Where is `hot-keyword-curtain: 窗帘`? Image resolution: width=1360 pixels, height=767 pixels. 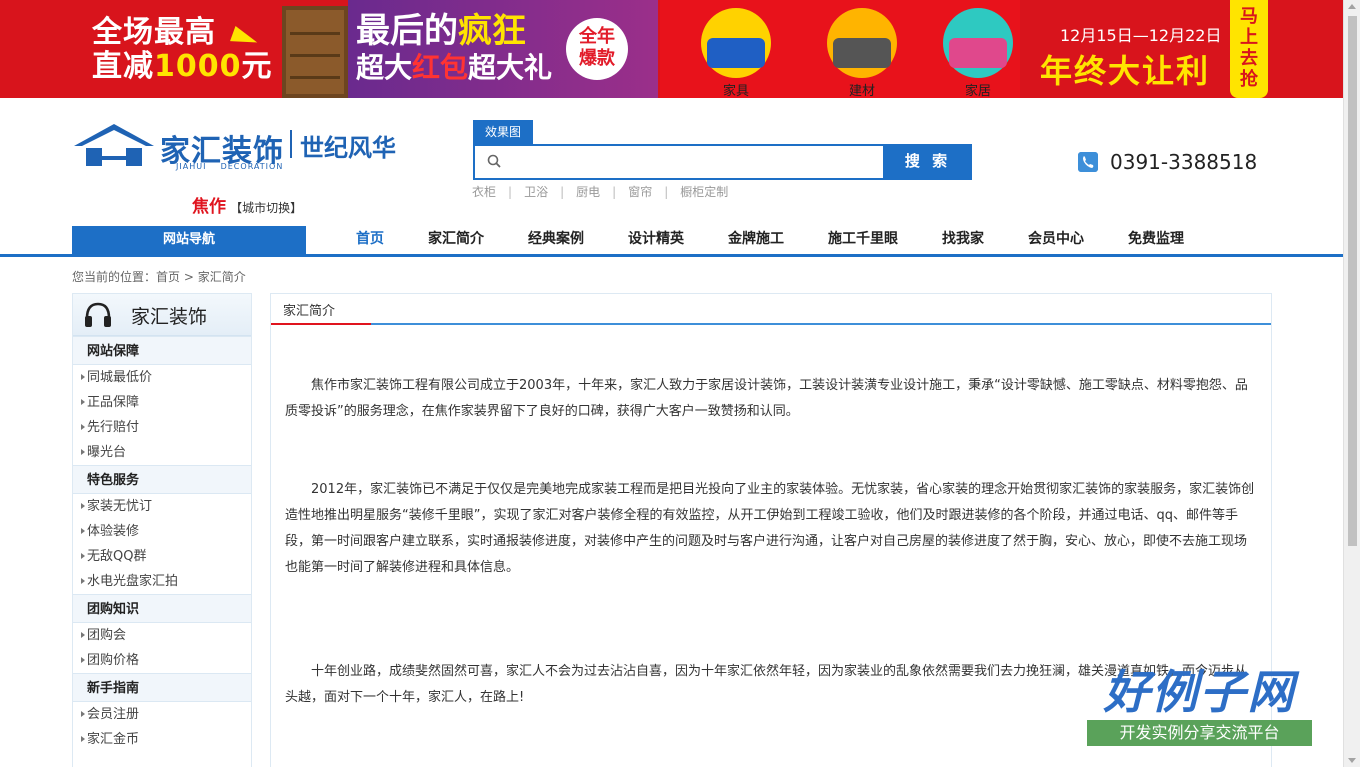
hot-keyword-curtain: 窗帘 is located at coordinates (640, 192).